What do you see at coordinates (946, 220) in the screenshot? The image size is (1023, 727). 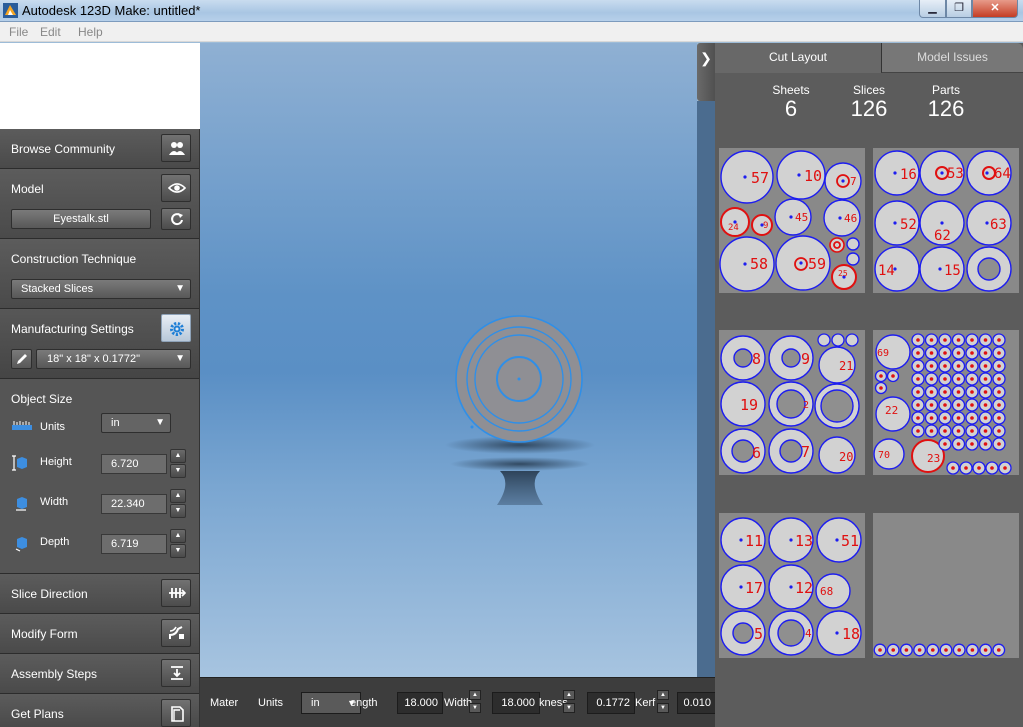 I see `sheet-2: 16 53 64 52 62 63 14 15` at bounding box center [946, 220].